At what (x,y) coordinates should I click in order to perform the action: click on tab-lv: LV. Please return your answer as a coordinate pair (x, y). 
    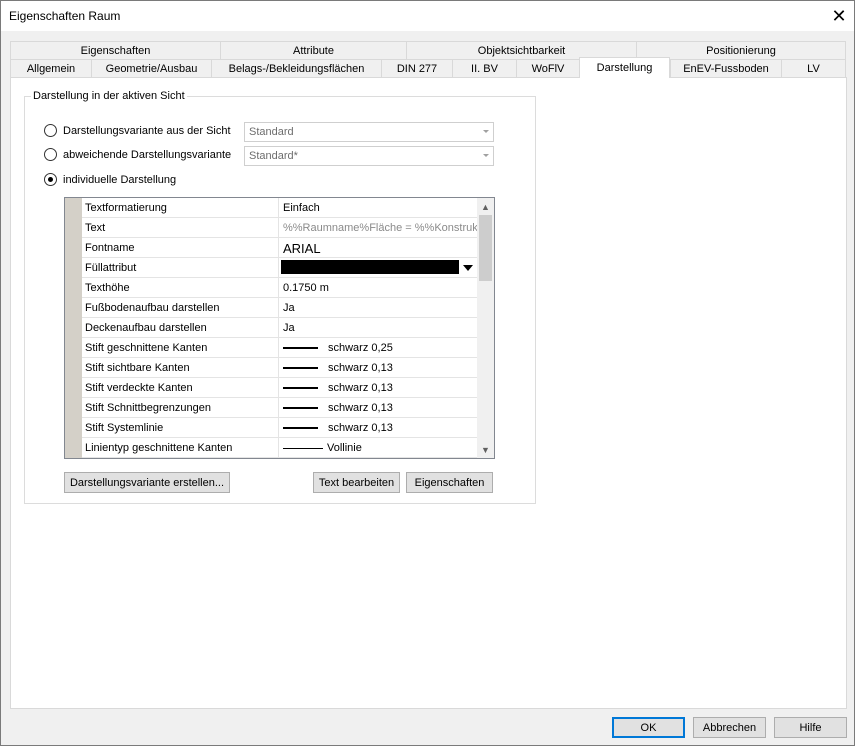
    Looking at the image, I should click on (813, 68).